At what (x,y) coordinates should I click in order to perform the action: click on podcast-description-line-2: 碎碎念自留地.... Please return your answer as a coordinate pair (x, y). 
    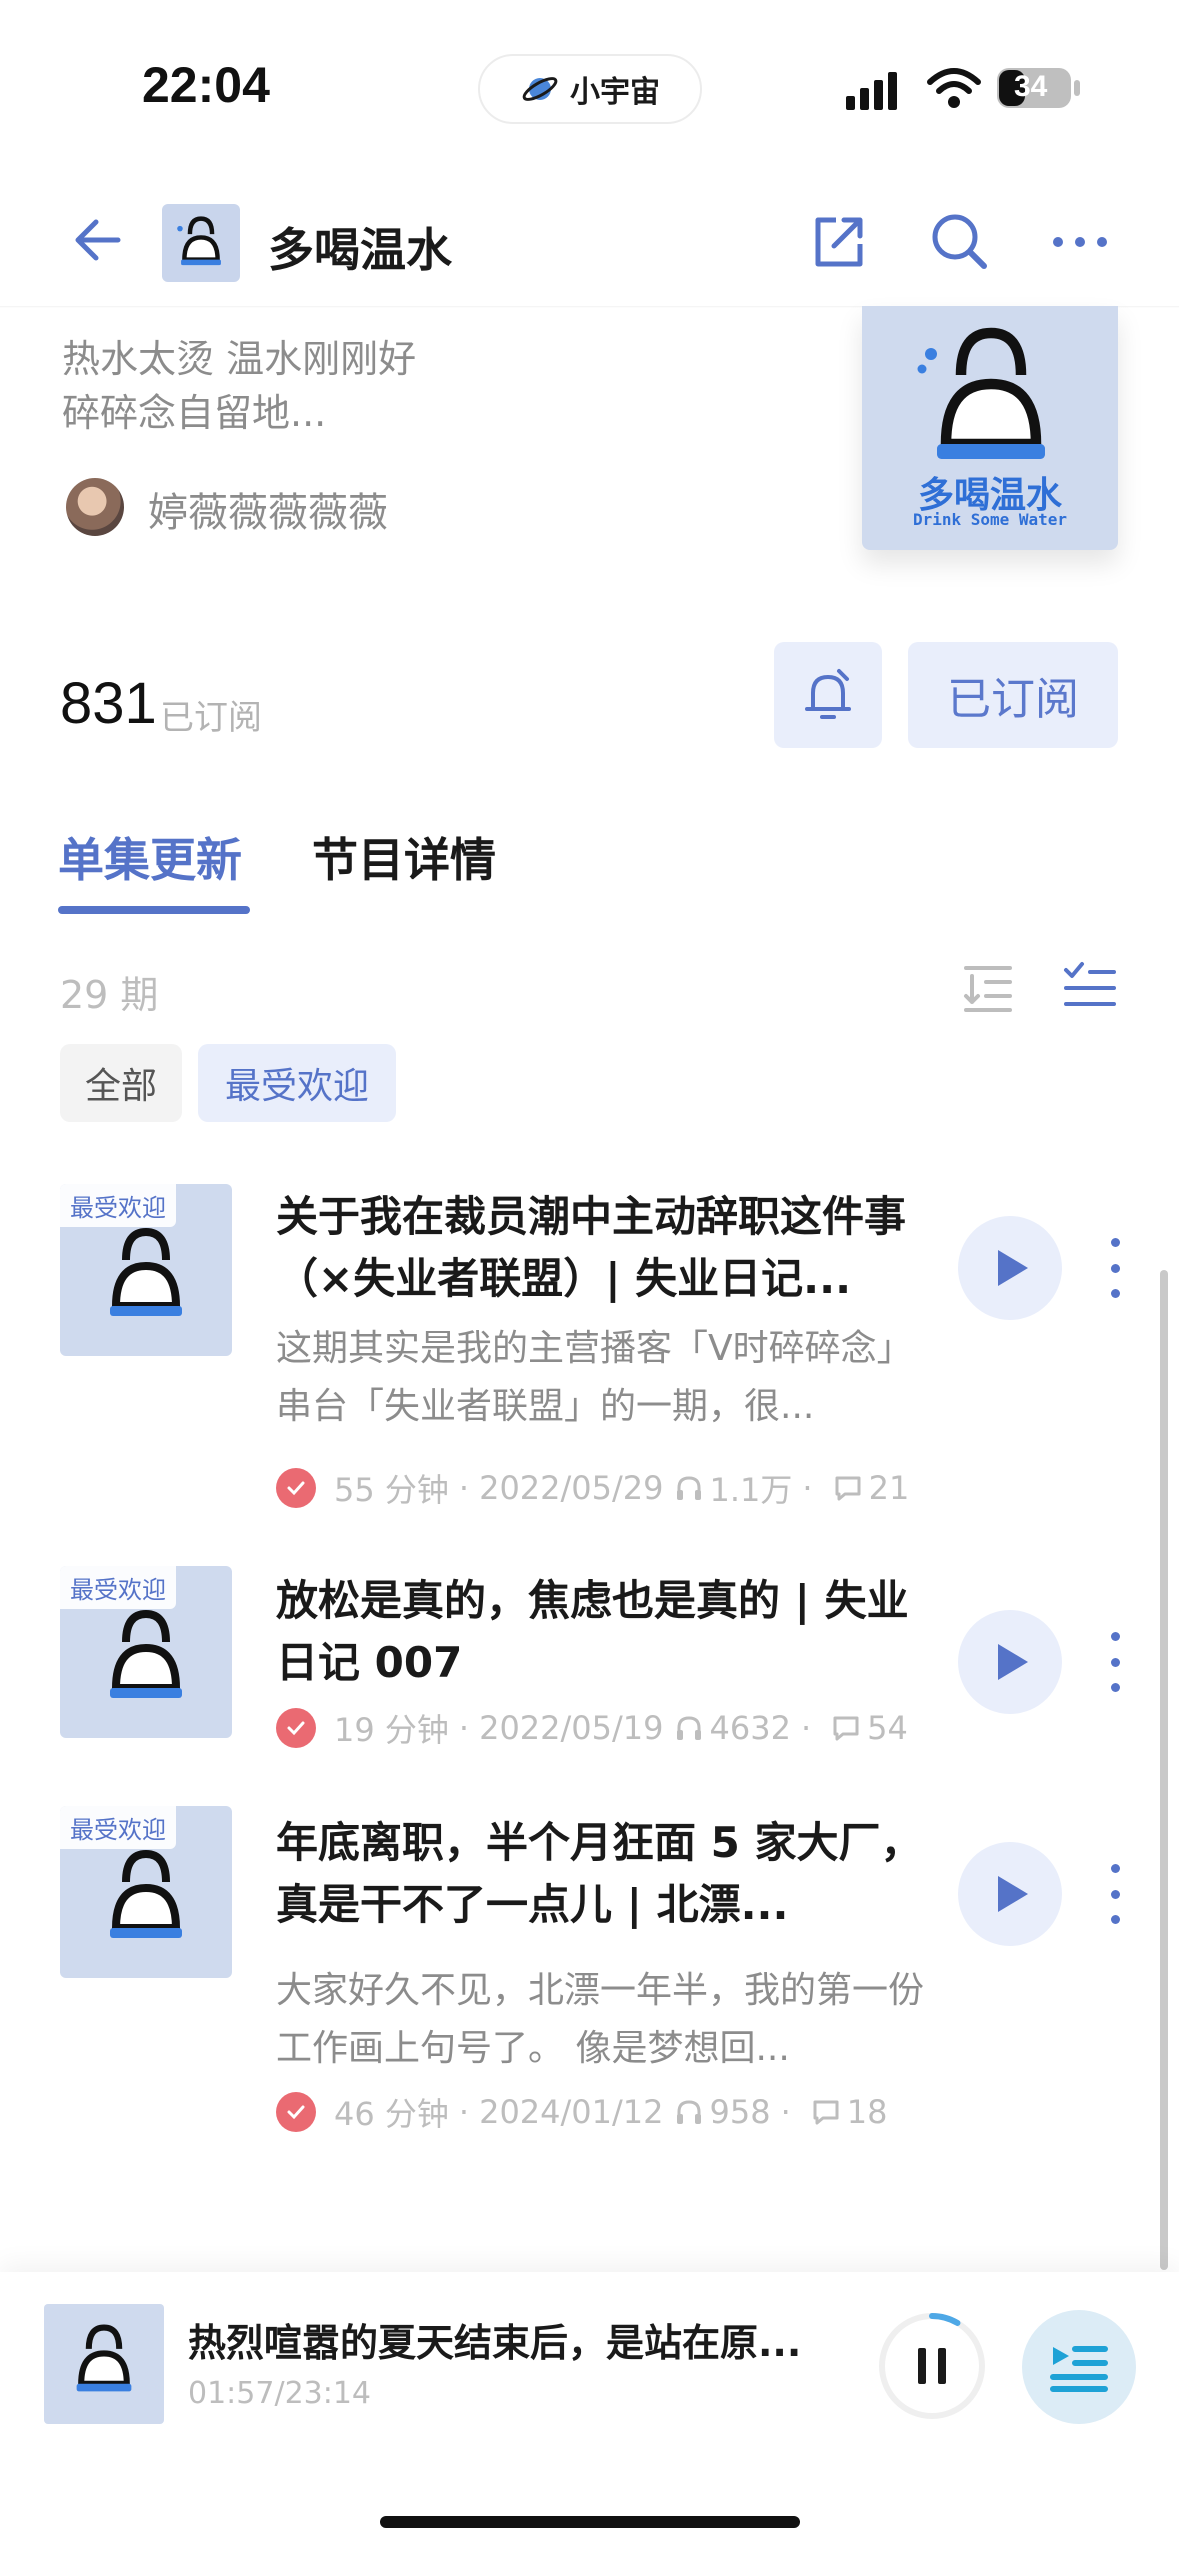
    Looking at the image, I should click on (194, 413).